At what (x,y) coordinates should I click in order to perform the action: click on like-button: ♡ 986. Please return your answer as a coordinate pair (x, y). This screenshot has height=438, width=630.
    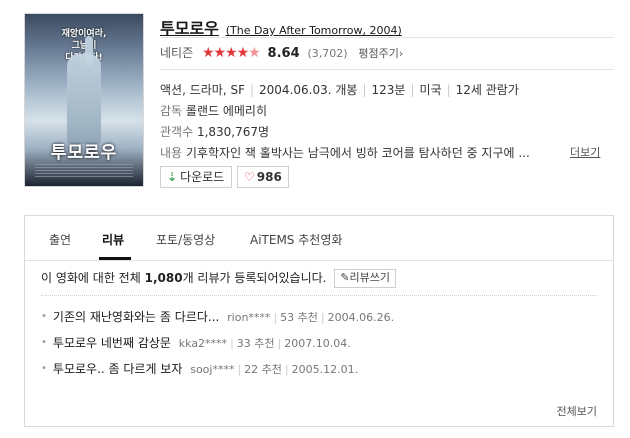
    Looking at the image, I should click on (263, 177).